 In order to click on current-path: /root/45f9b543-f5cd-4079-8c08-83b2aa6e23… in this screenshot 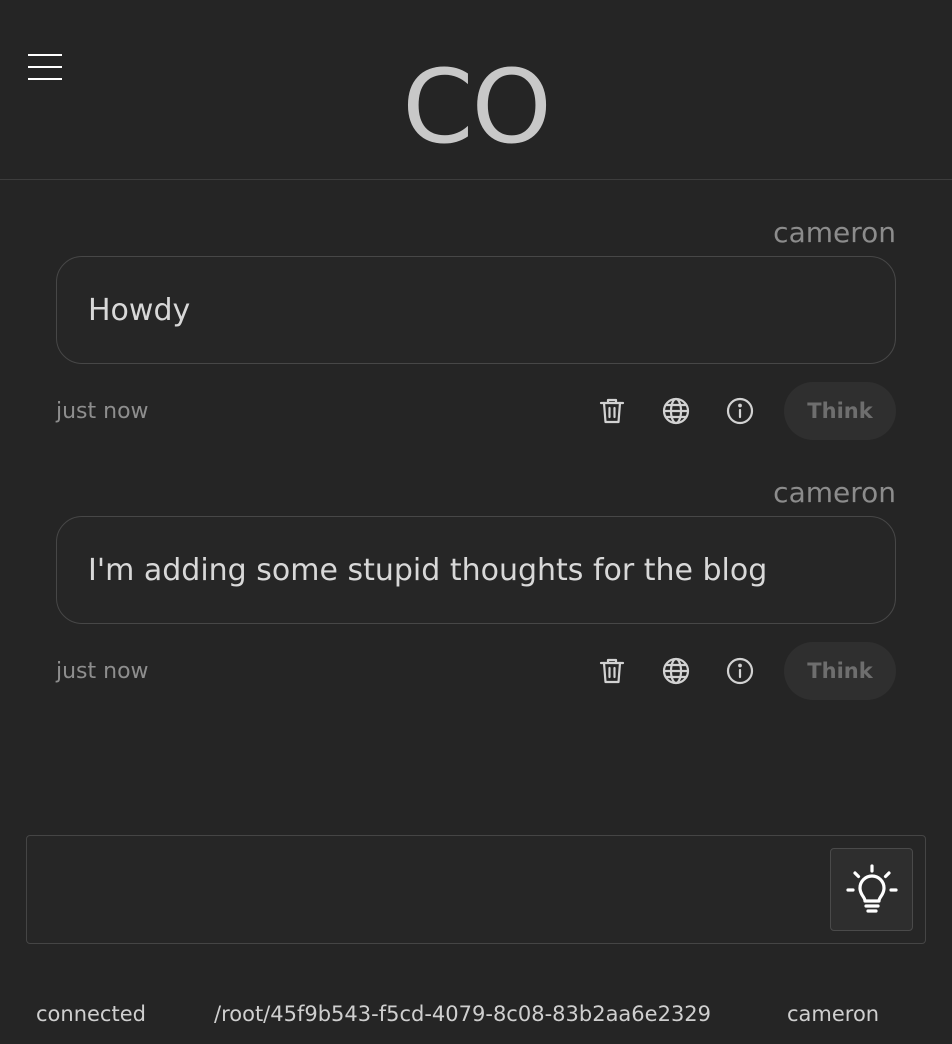, I will do `click(463, 1014)`.